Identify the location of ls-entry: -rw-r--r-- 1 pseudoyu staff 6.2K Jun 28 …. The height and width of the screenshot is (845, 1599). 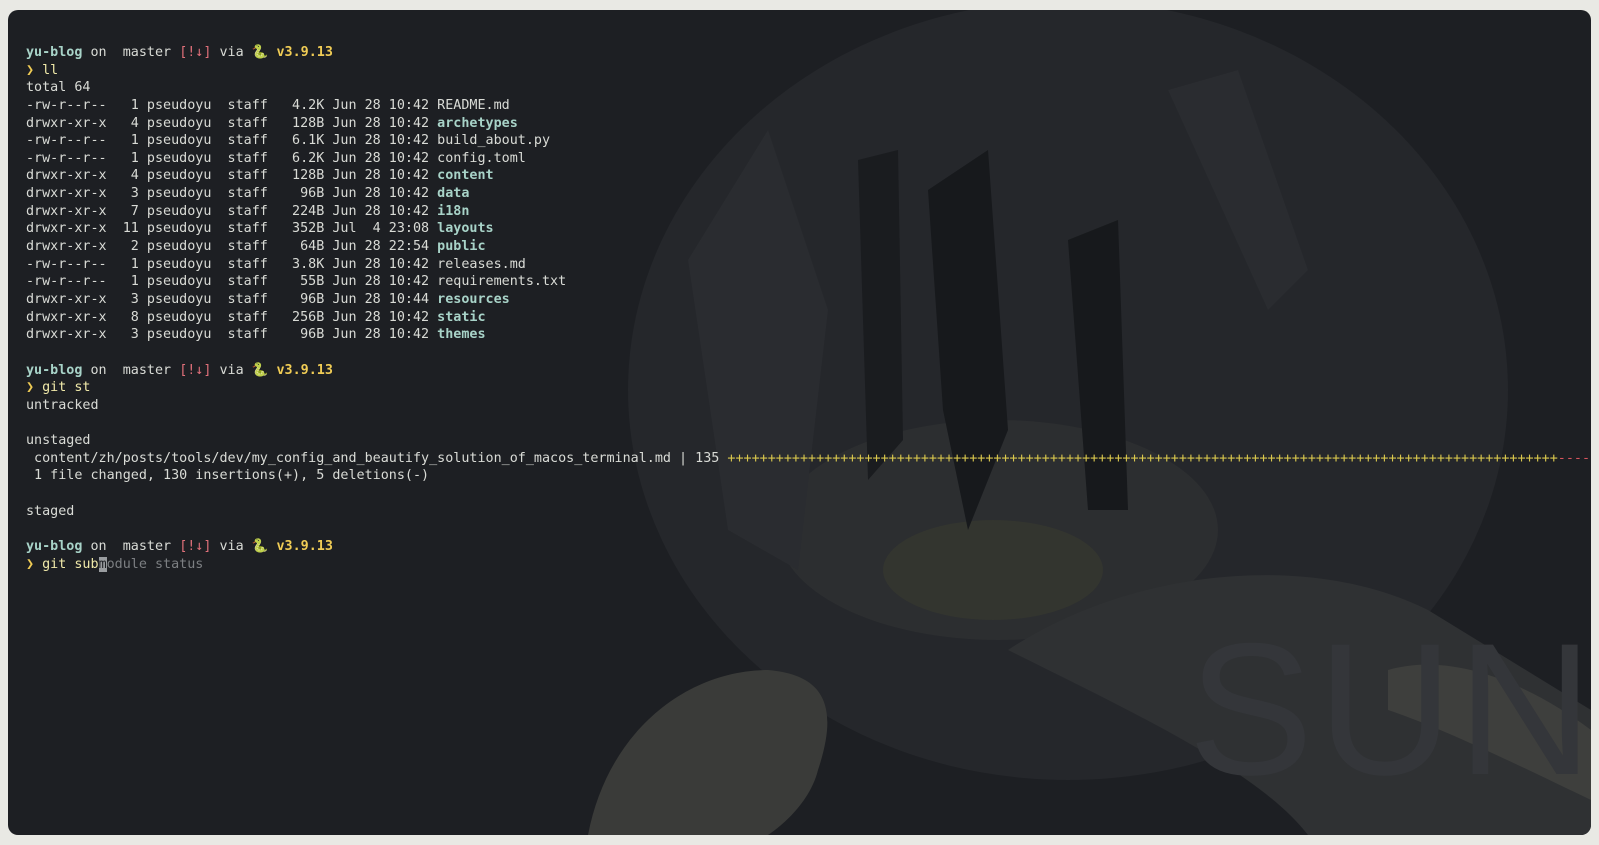
(276, 158).